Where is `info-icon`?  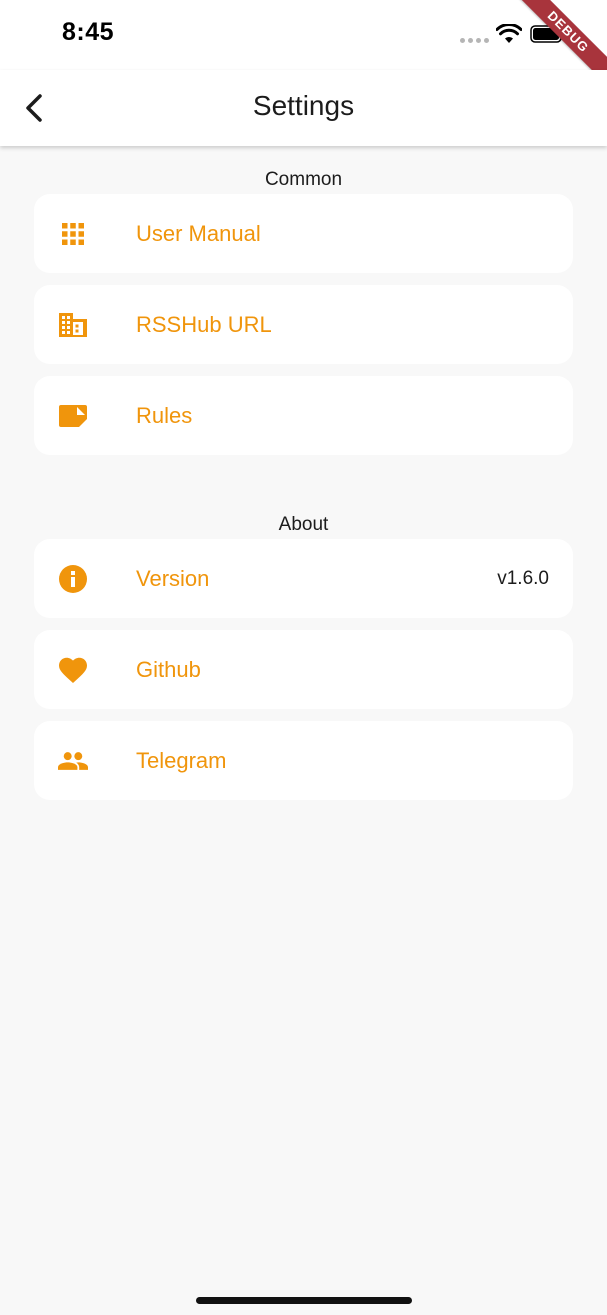 info-icon is located at coordinates (73, 579).